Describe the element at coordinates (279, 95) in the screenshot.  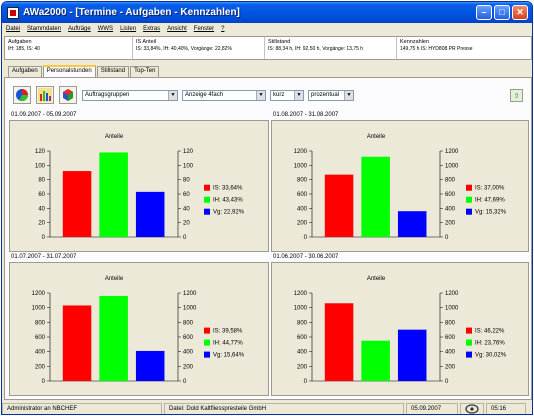
I see `length-select-value: kurz` at that location.